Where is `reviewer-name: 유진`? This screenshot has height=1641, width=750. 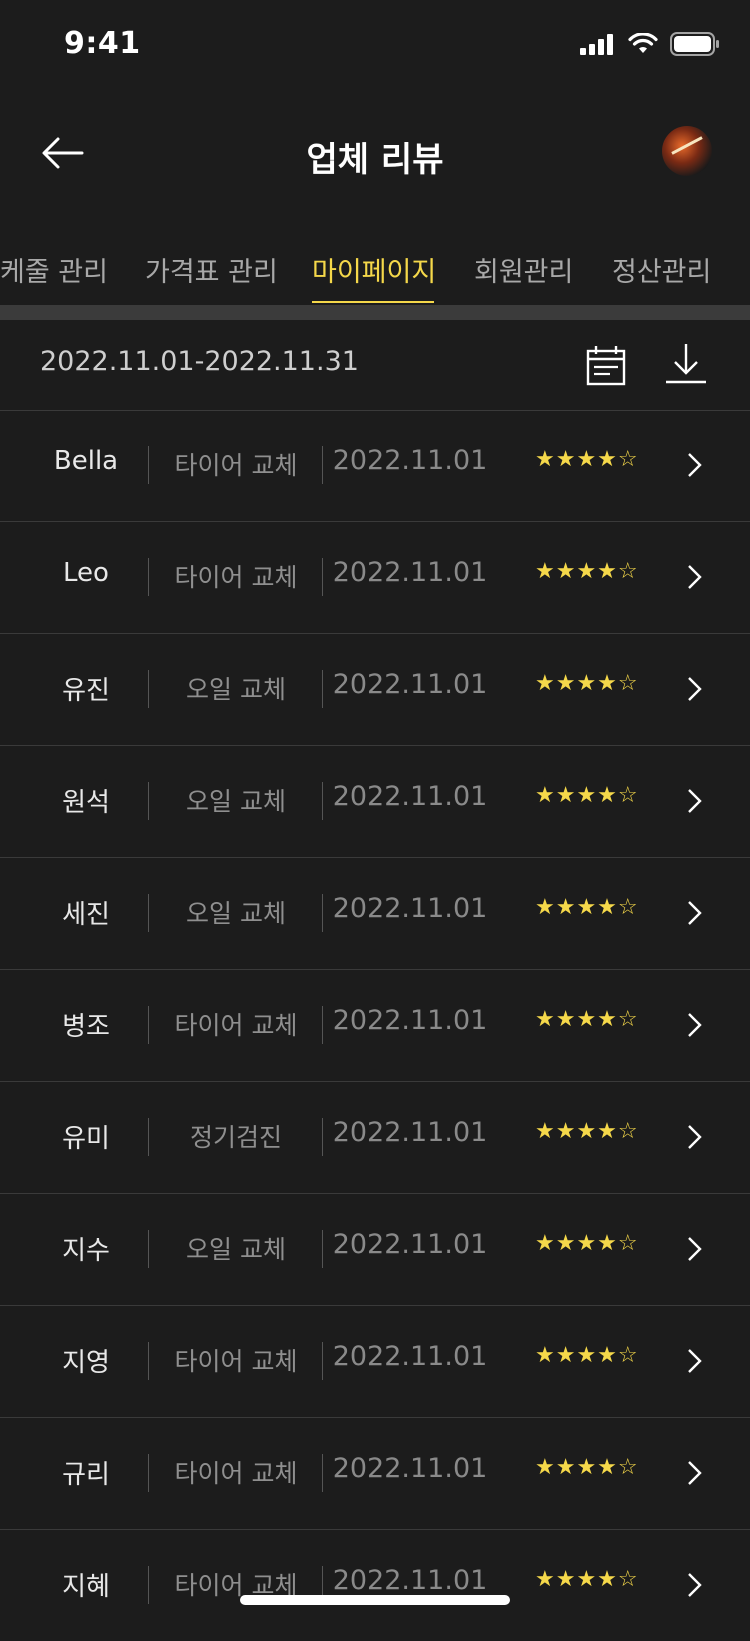
reviewer-name: 유진 is located at coordinates (86, 691).